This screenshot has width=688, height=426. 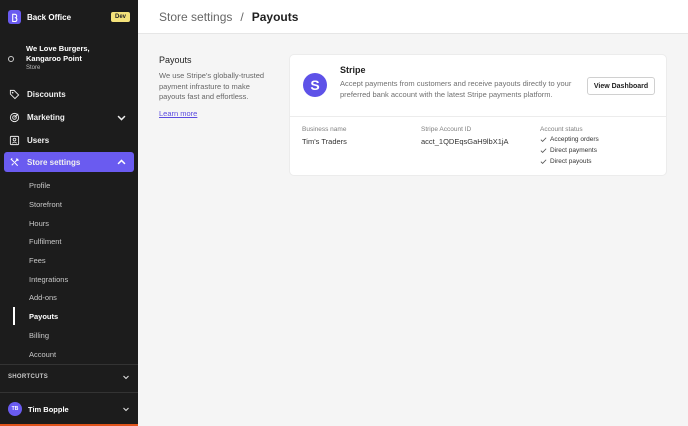 What do you see at coordinates (178, 114) in the screenshot?
I see `learn-more-link: Learn more` at bounding box center [178, 114].